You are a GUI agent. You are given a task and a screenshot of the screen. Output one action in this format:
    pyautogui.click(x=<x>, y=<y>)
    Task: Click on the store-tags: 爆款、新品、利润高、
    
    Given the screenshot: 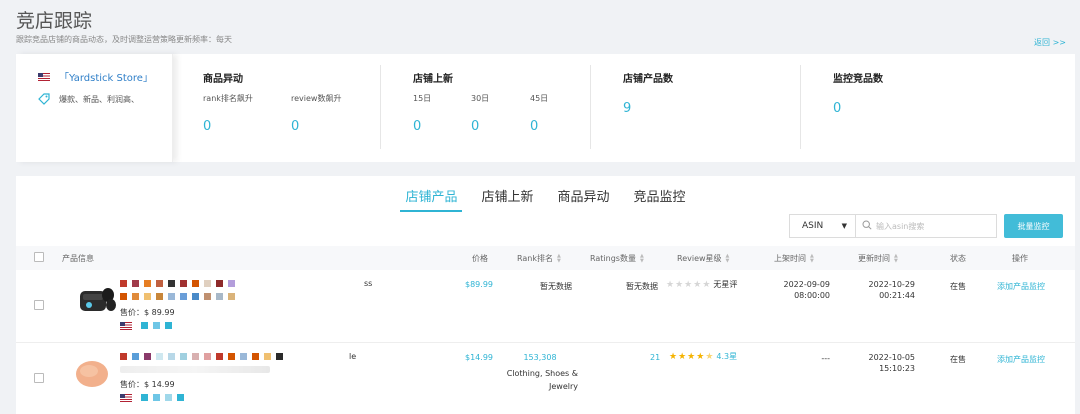 What is the action you would take?
    pyautogui.click(x=99, y=99)
    